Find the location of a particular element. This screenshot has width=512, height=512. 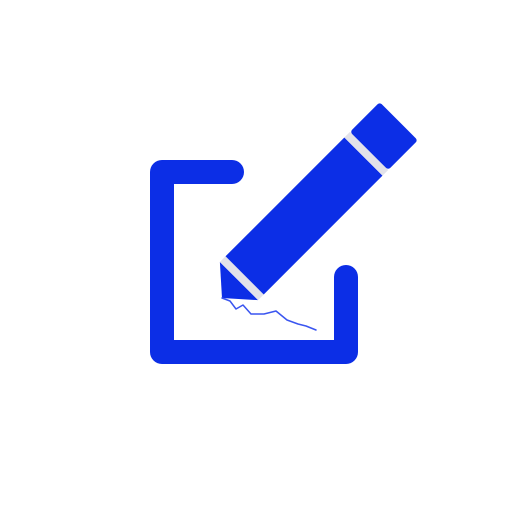

ink-scribble is located at coordinates (269, 314).